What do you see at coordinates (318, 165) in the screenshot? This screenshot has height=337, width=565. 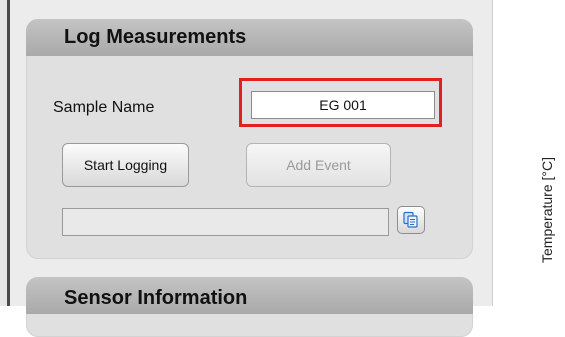 I see `add-event-button: Add Event` at bounding box center [318, 165].